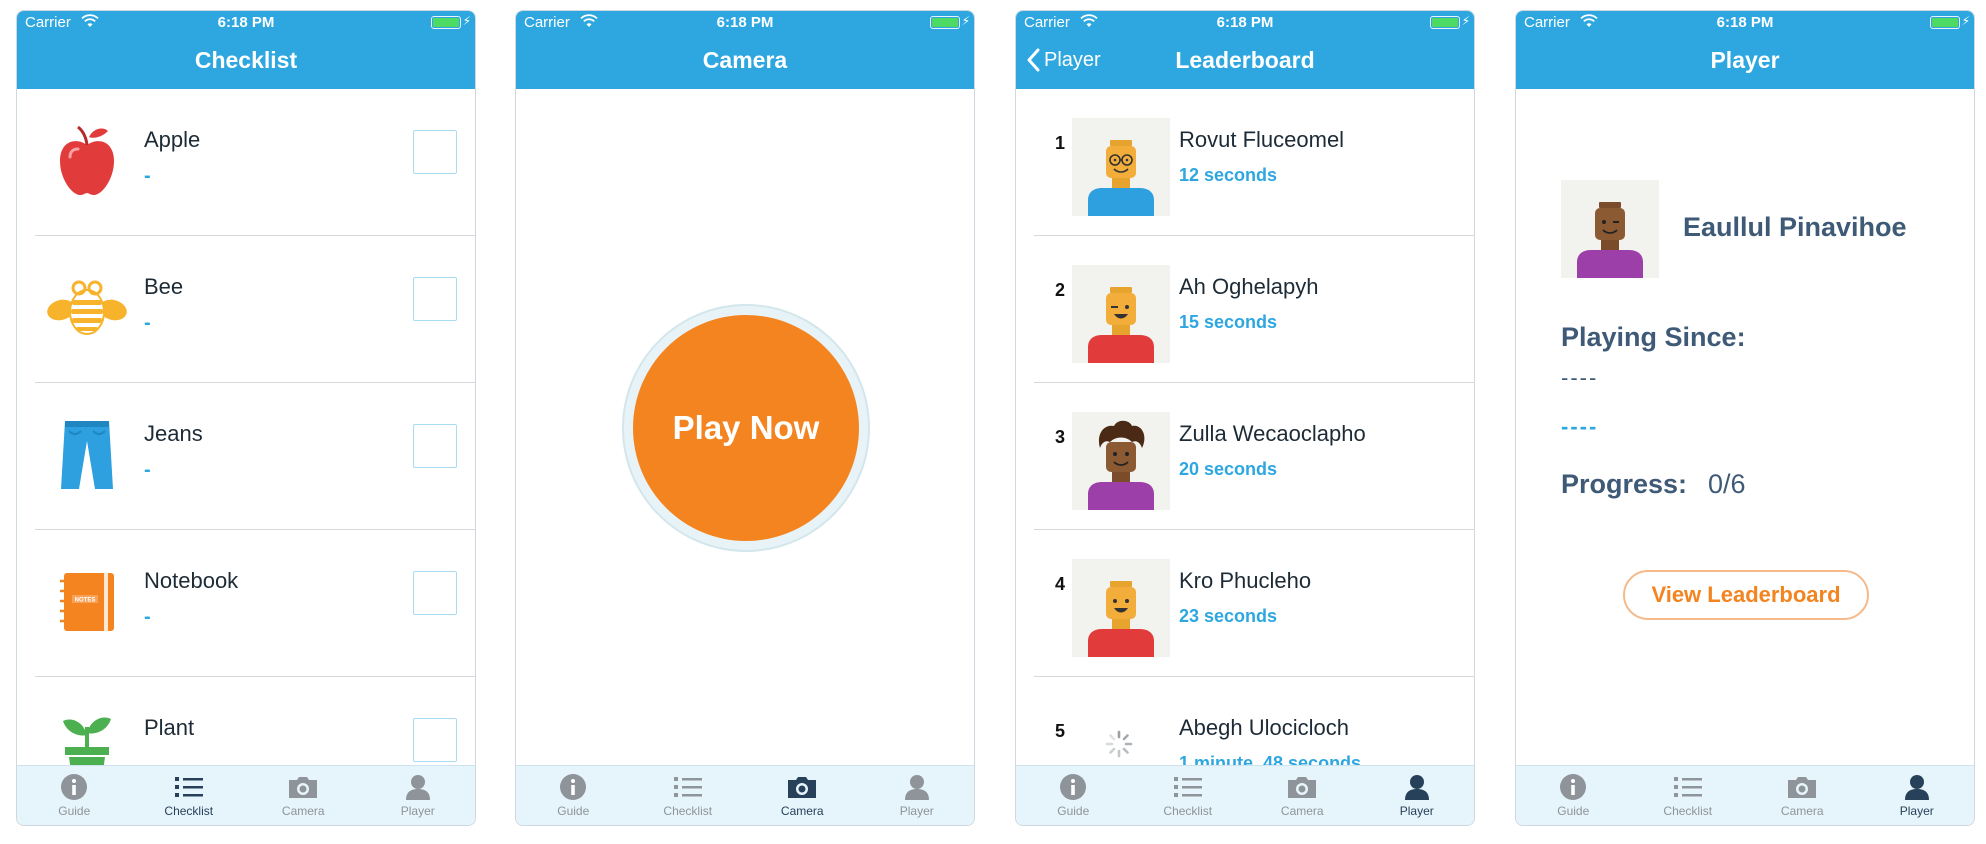 This screenshot has width=1986, height=844. What do you see at coordinates (1745, 60) in the screenshot?
I see `page-title: Player` at bounding box center [1745, 60].